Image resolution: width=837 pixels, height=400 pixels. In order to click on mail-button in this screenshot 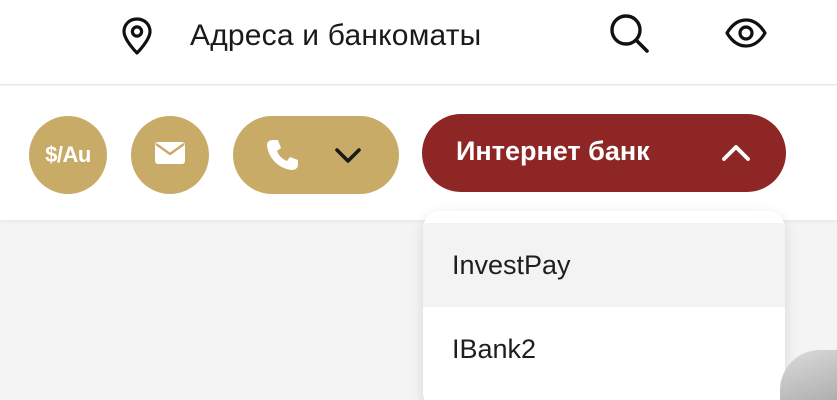, I will do `click(170, 155)`.